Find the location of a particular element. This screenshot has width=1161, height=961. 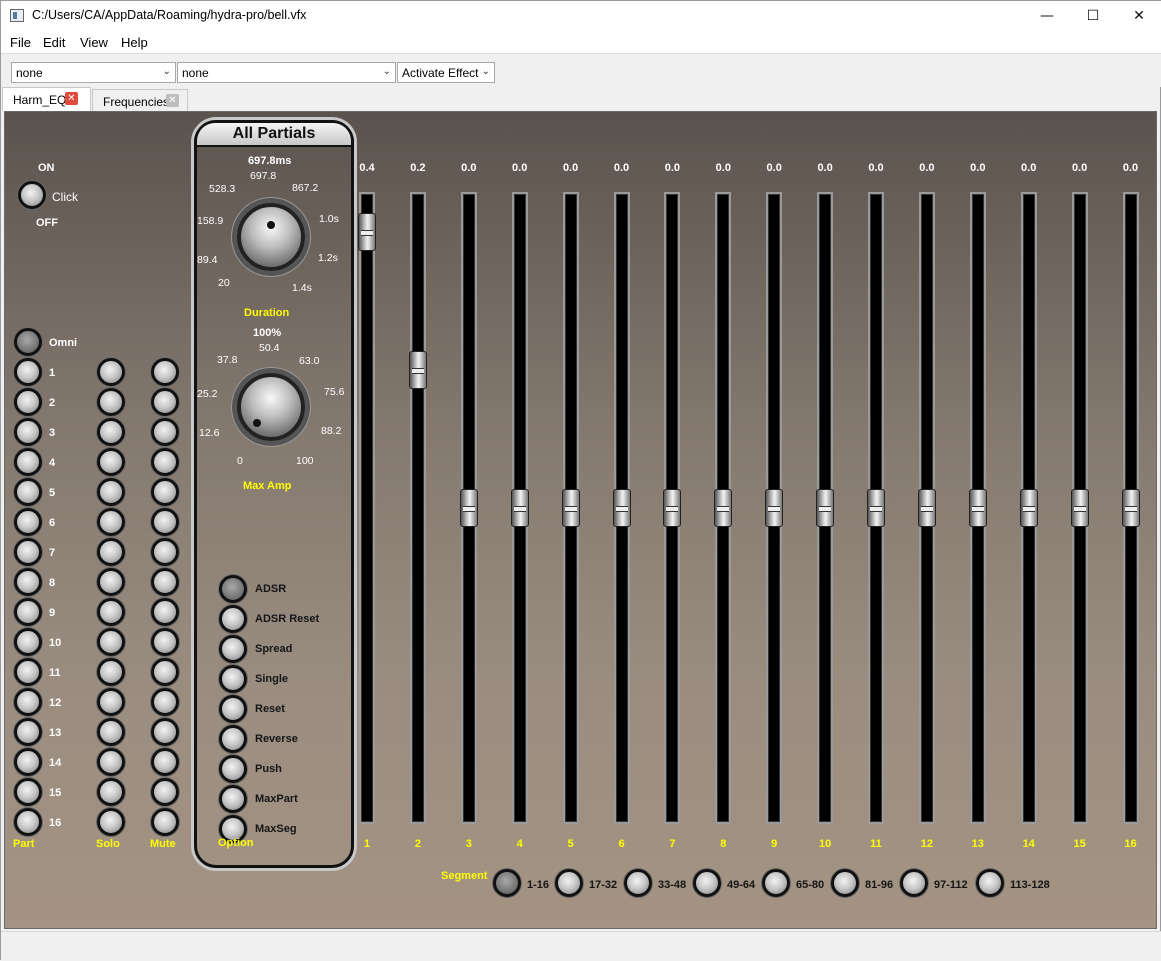

omni-button is located at coordinates (28, 342).